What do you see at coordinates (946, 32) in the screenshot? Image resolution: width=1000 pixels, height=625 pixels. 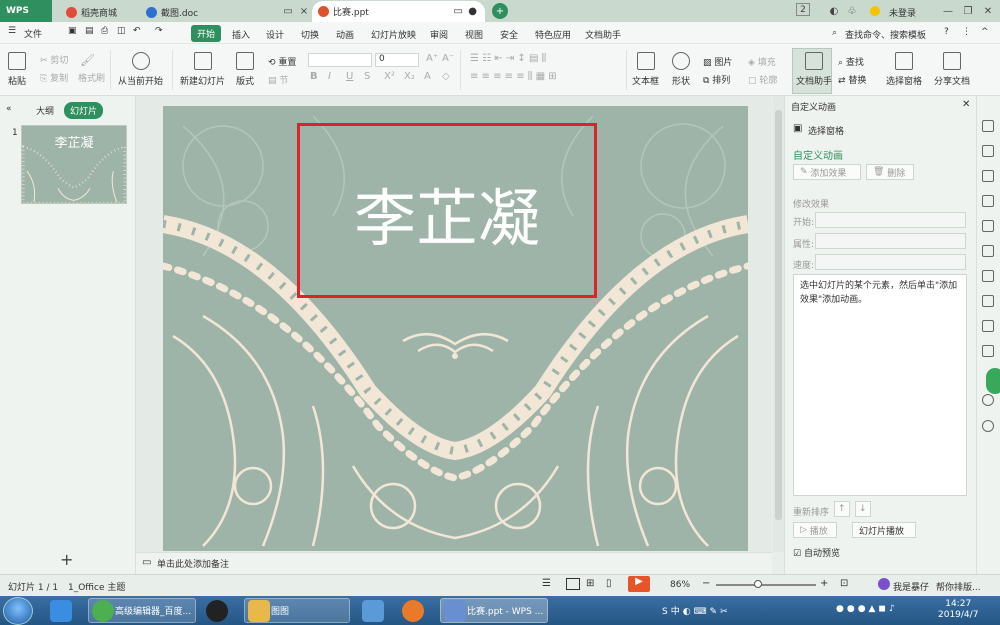 I see `help-icon: ?` at bounding box center [946, 32].